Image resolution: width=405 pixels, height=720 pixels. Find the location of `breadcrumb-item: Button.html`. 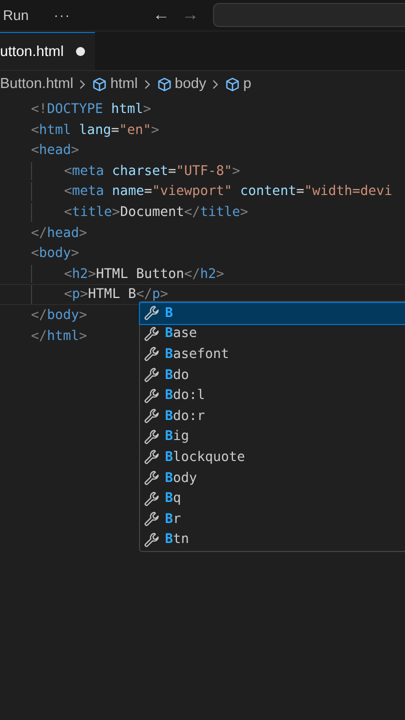

breadcrumb-item: Button.html is located at coordinates (37, 84).